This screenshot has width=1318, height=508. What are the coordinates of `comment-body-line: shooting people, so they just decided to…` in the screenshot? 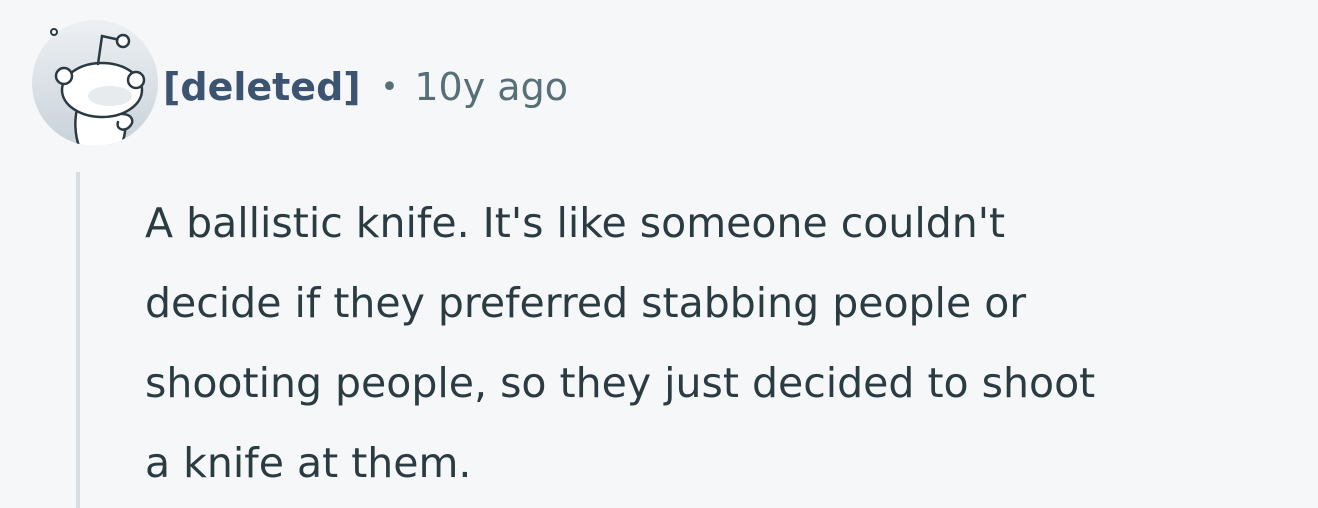 It's located at (620, 383).